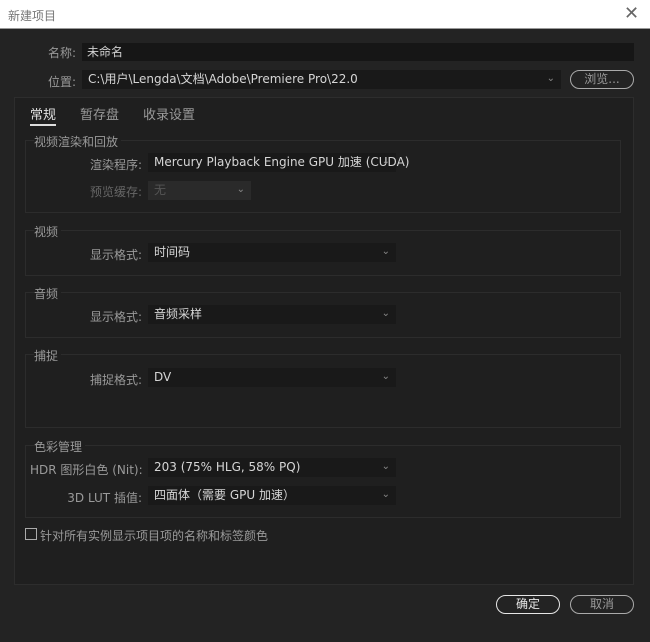  Describe the element at coordinates (43, 115) in the screenshot. I see `tab-general: 常规` at that location.